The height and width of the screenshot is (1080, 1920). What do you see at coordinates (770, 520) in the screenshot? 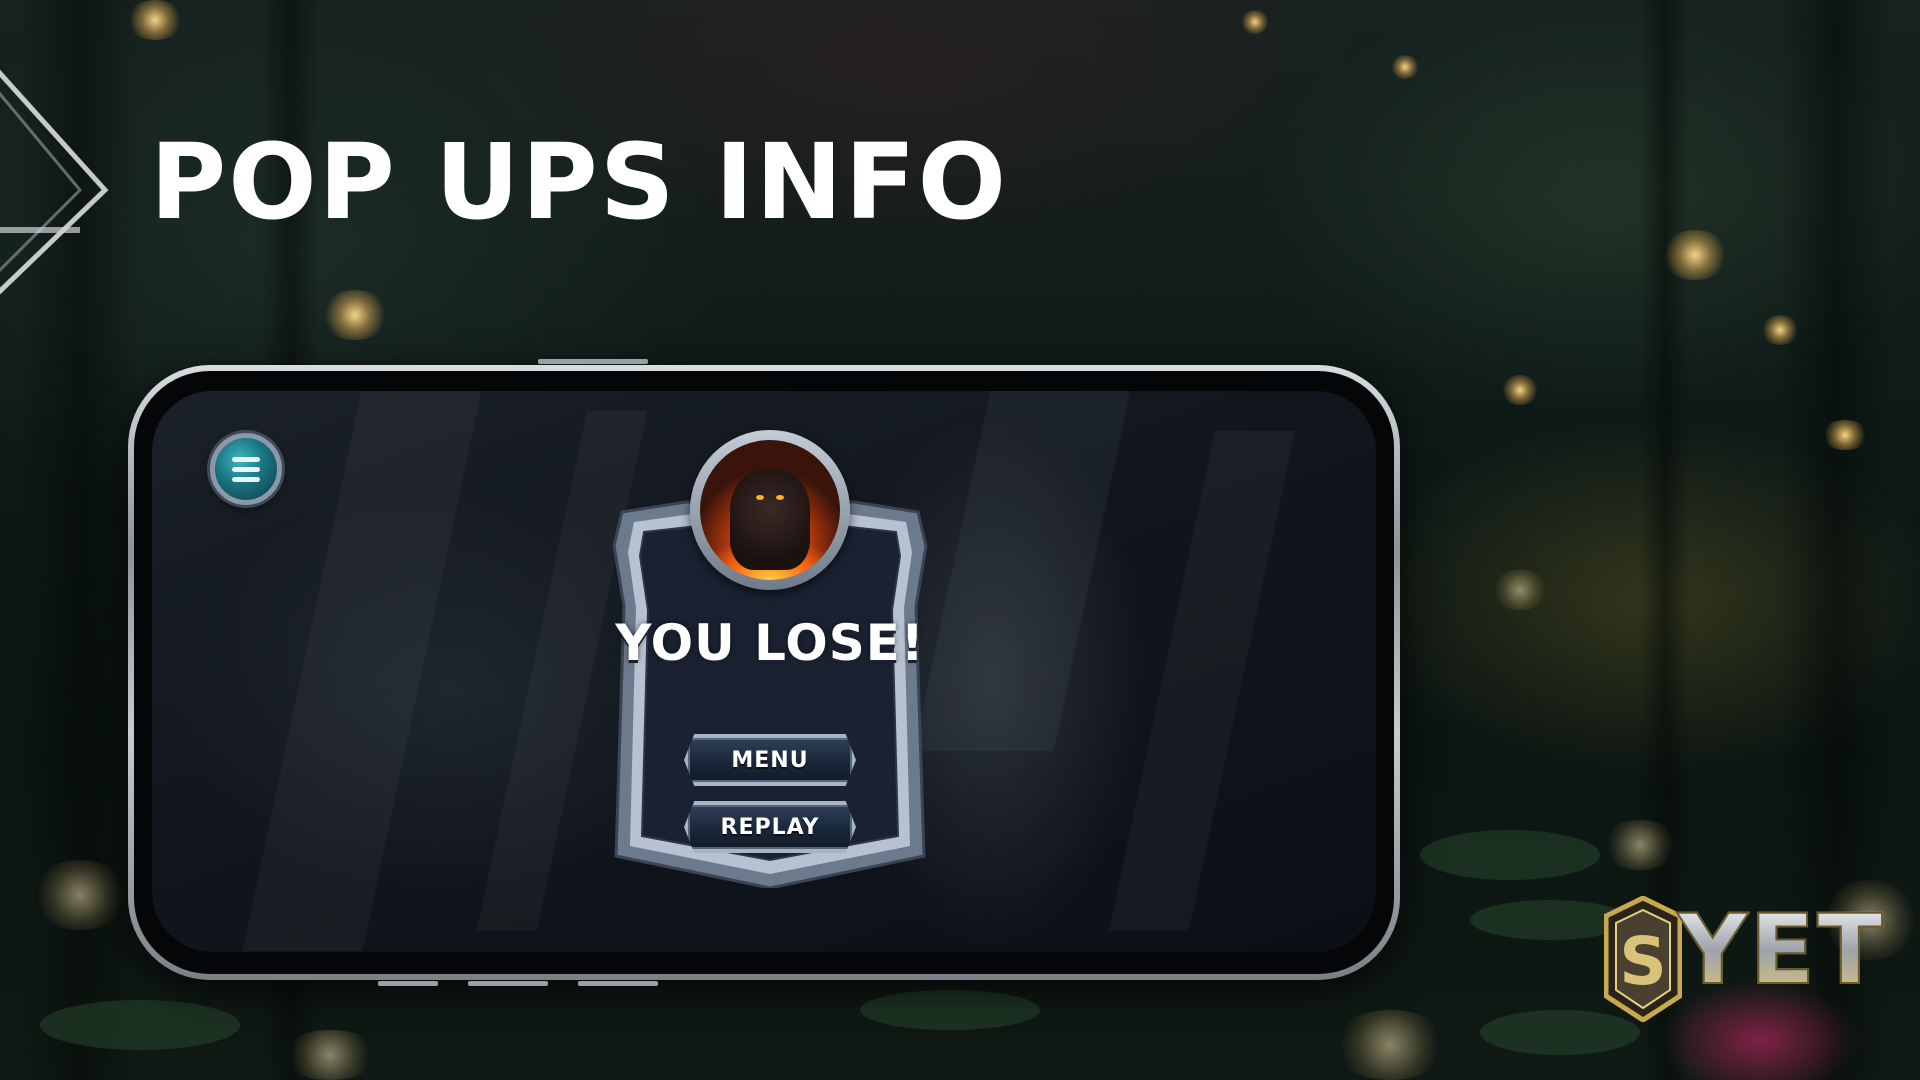
I see `golem-silhouette` at bounding box center [770, 520].